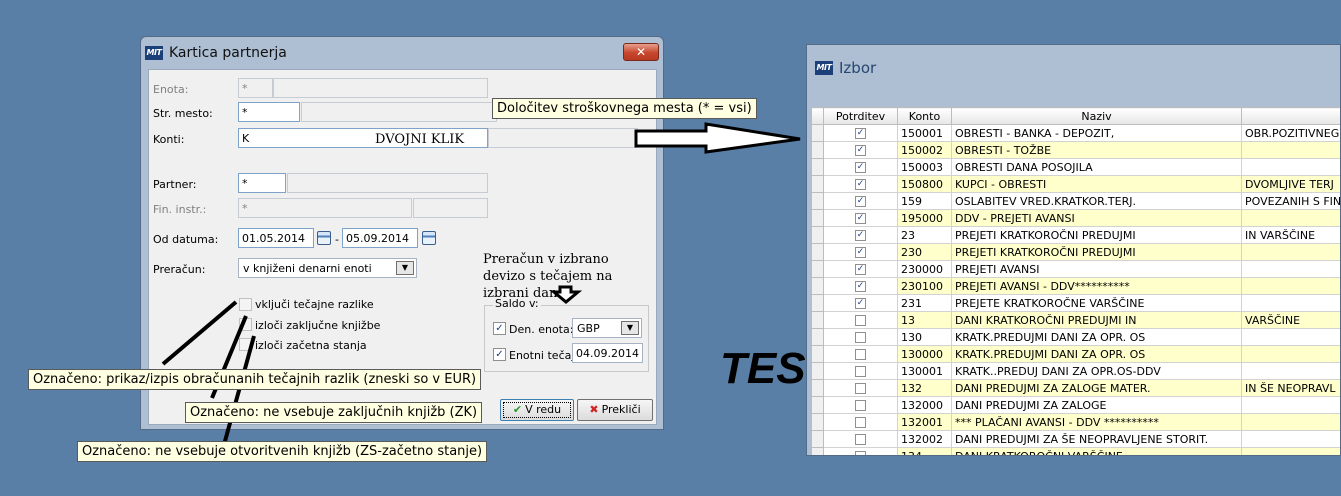 Image resolution: width=1341 pixels, height=496 pixels. I want to click on pointer-line-tecajne, so click(199, 333).